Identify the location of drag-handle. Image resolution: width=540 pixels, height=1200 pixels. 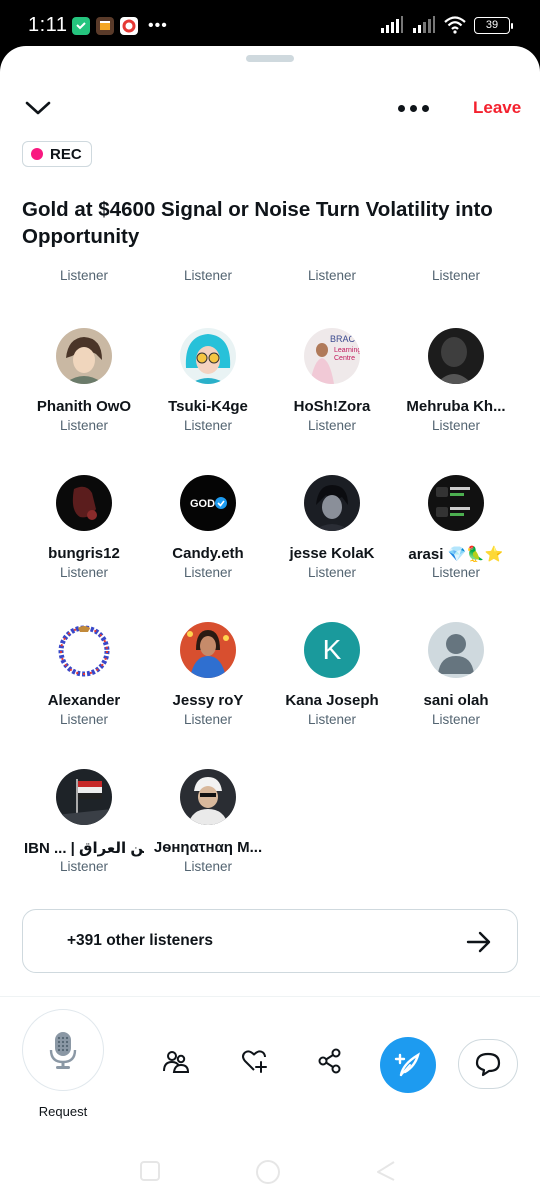
(270, 58).